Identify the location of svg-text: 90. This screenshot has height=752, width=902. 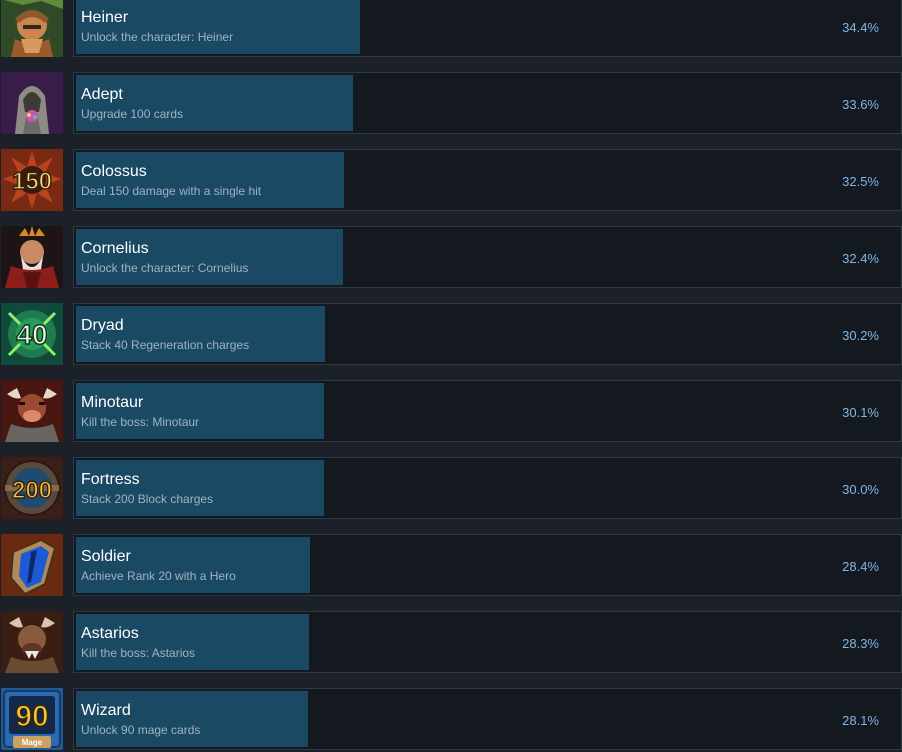
(31, 716).